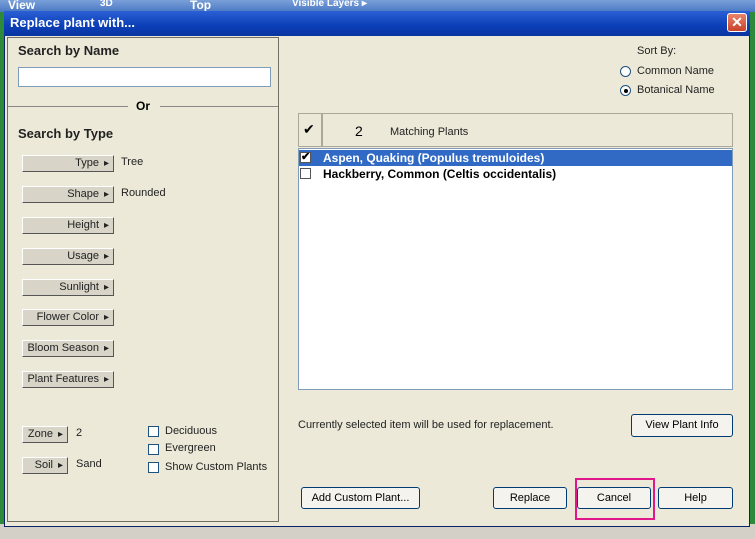  I want to click on close-button: ✕, so click(737, 22).